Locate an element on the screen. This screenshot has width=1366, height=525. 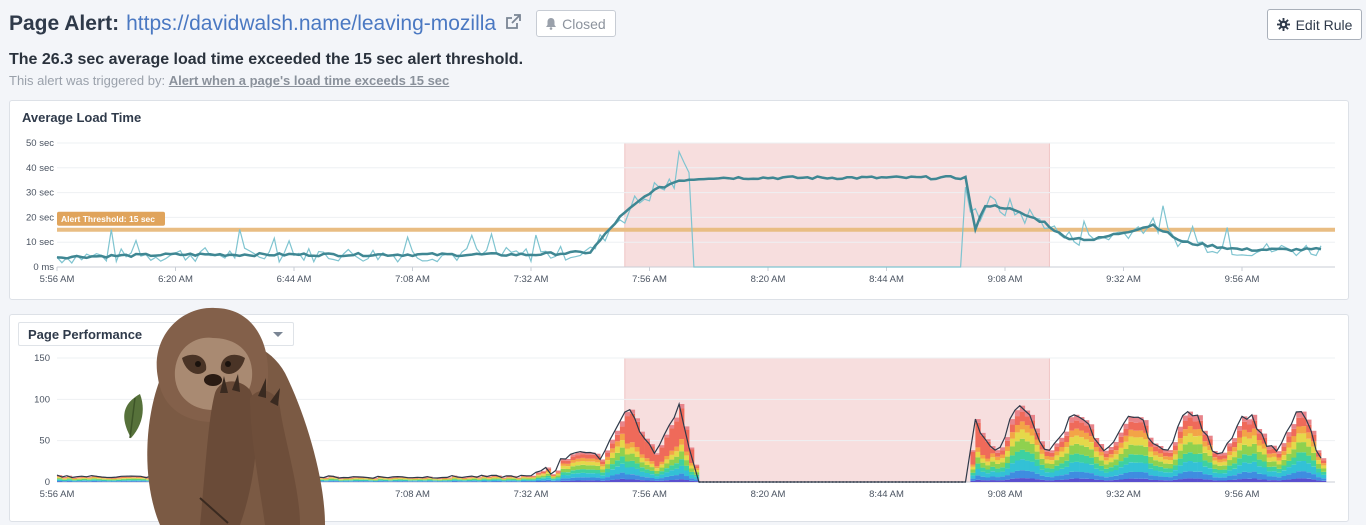
y-tick-label: 30 sec is located at coordinates (40, 193).